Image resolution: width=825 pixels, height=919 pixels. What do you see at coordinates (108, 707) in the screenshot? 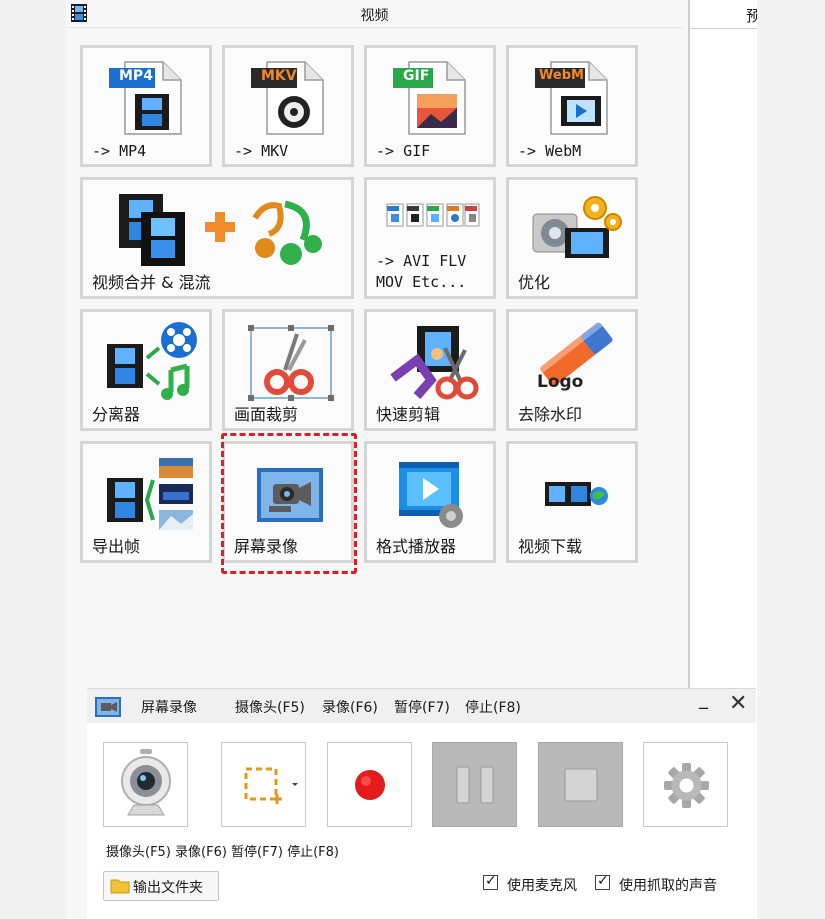
I see `camera-icon` at bounding box center [108, 707].